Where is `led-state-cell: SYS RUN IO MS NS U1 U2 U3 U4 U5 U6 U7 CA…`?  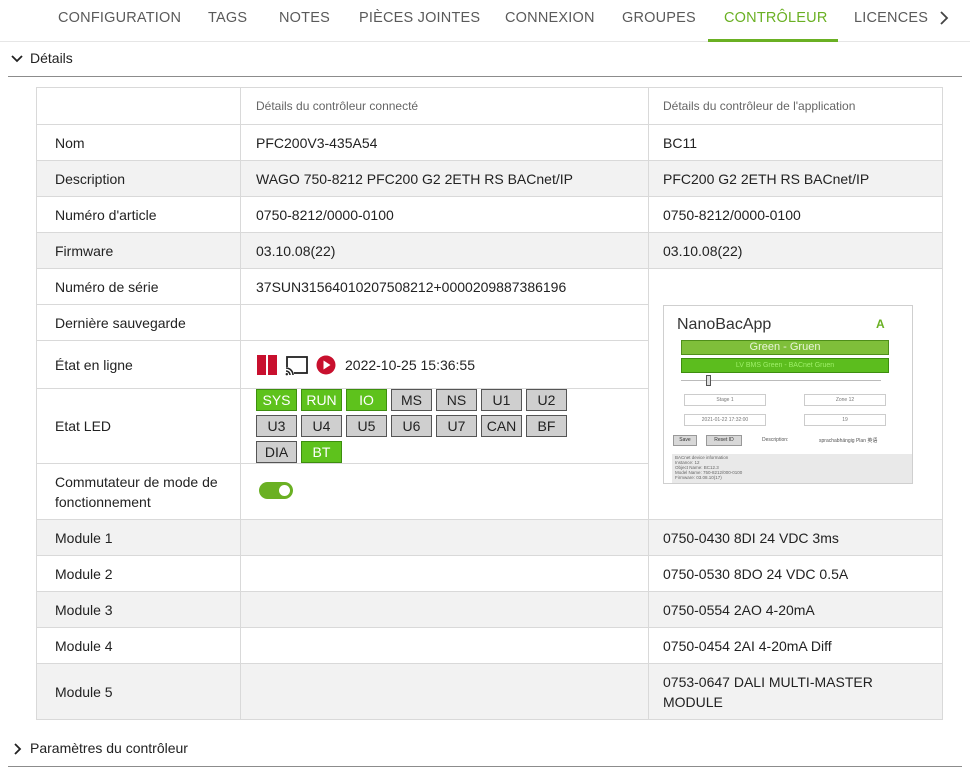 led-state-cell: SYS RUN IO MS NS U1 U2 U3 U4 U5 U6 U7 CA… is located at coordinates (444, 426).